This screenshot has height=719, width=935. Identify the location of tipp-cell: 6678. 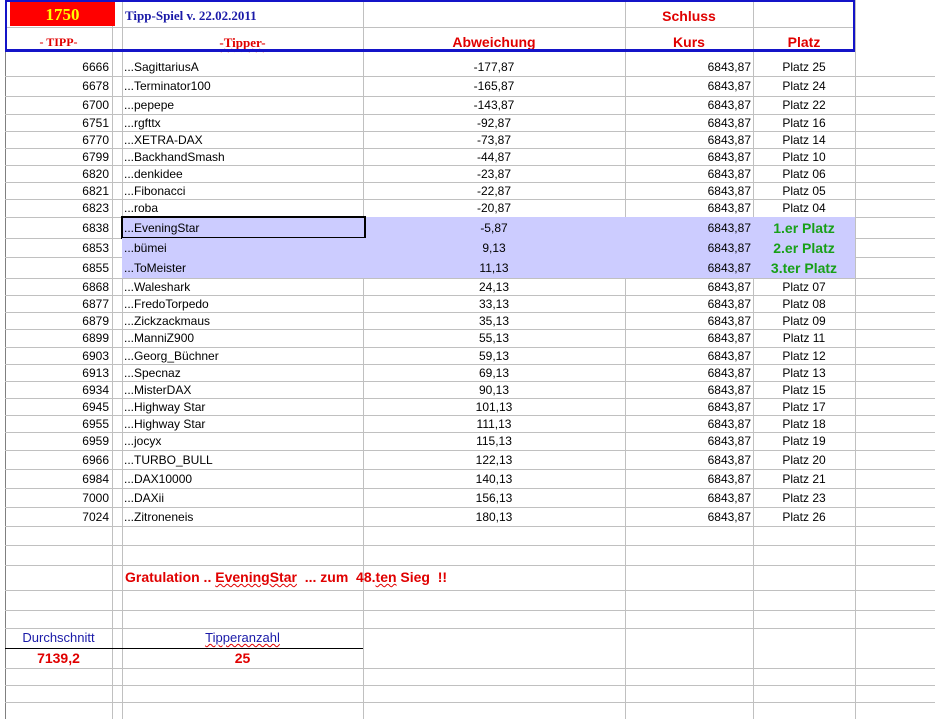
(57, 86).